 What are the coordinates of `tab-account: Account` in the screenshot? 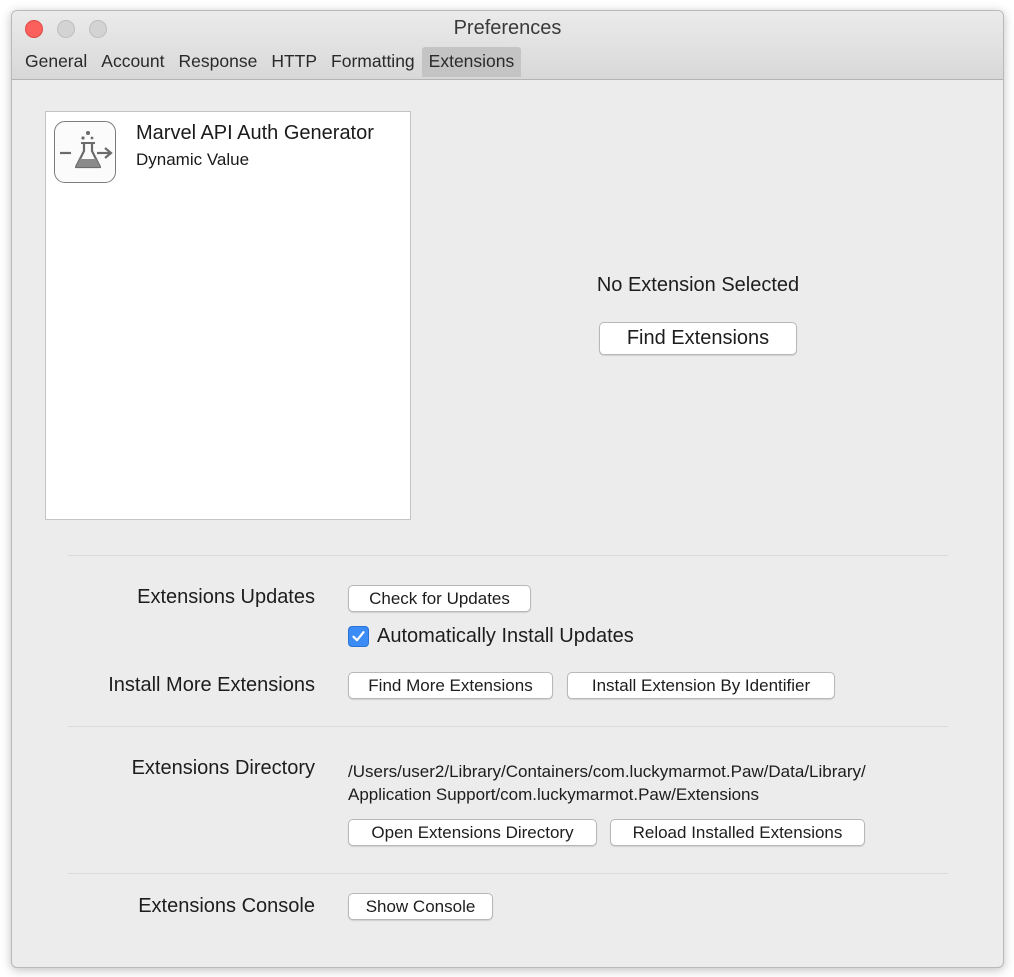 It's located at (132, 62).